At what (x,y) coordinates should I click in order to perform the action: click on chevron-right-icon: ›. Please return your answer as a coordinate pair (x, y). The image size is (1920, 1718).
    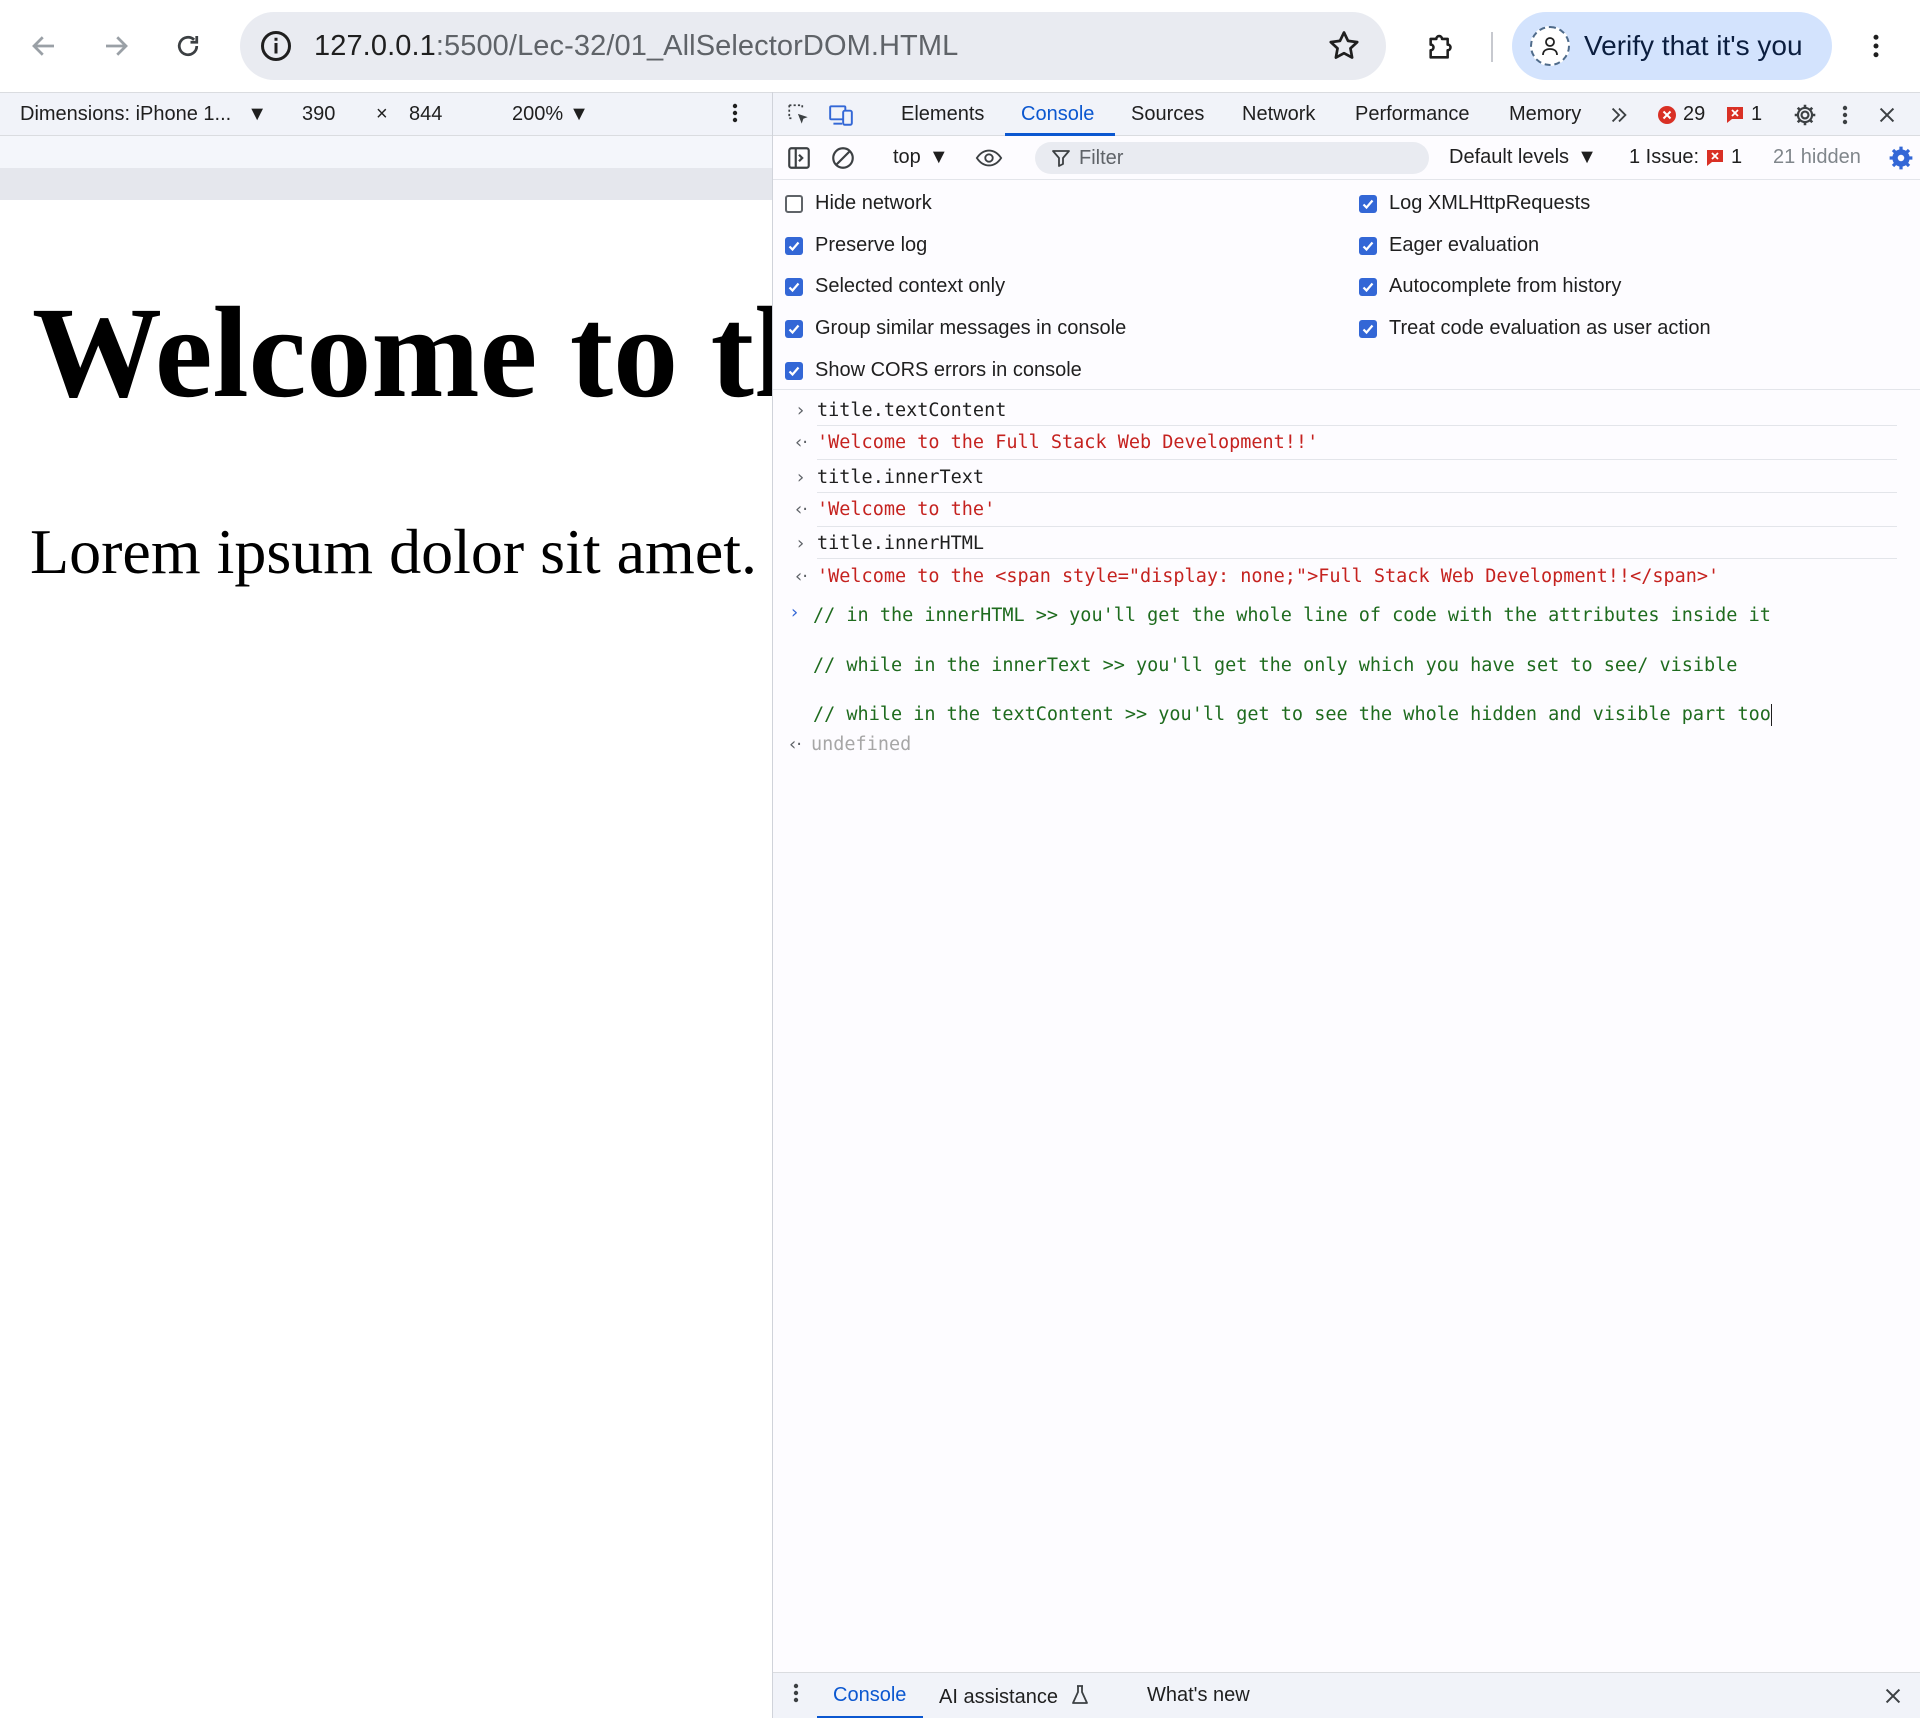
    Looking at the image, I should click on (801, 477).